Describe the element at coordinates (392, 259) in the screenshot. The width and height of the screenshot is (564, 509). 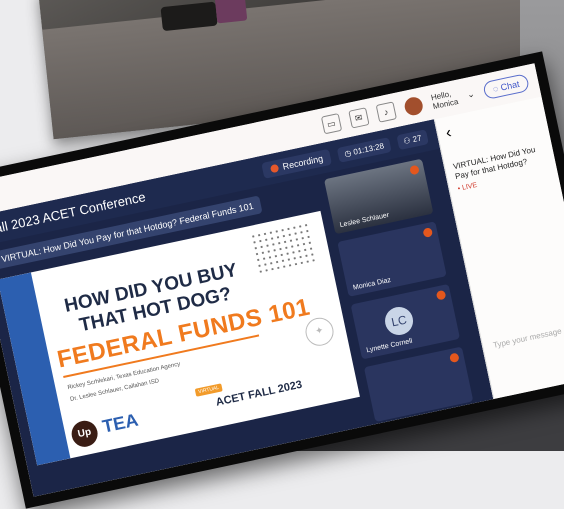
I see `participant-tile: Monica Diaz` at that location.